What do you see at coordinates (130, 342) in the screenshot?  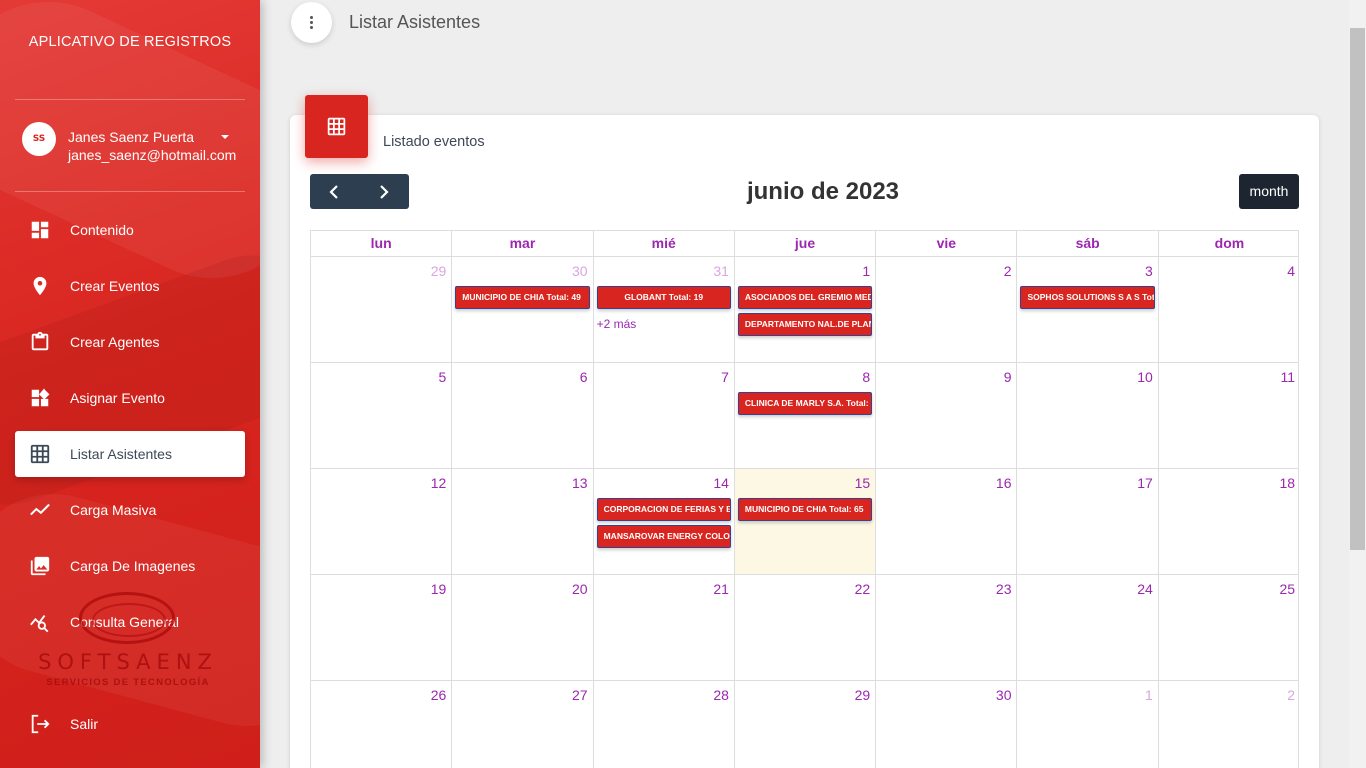 I see `nav-item-crear-agentes: Crear Agentes` at bounding box center [130, 342].